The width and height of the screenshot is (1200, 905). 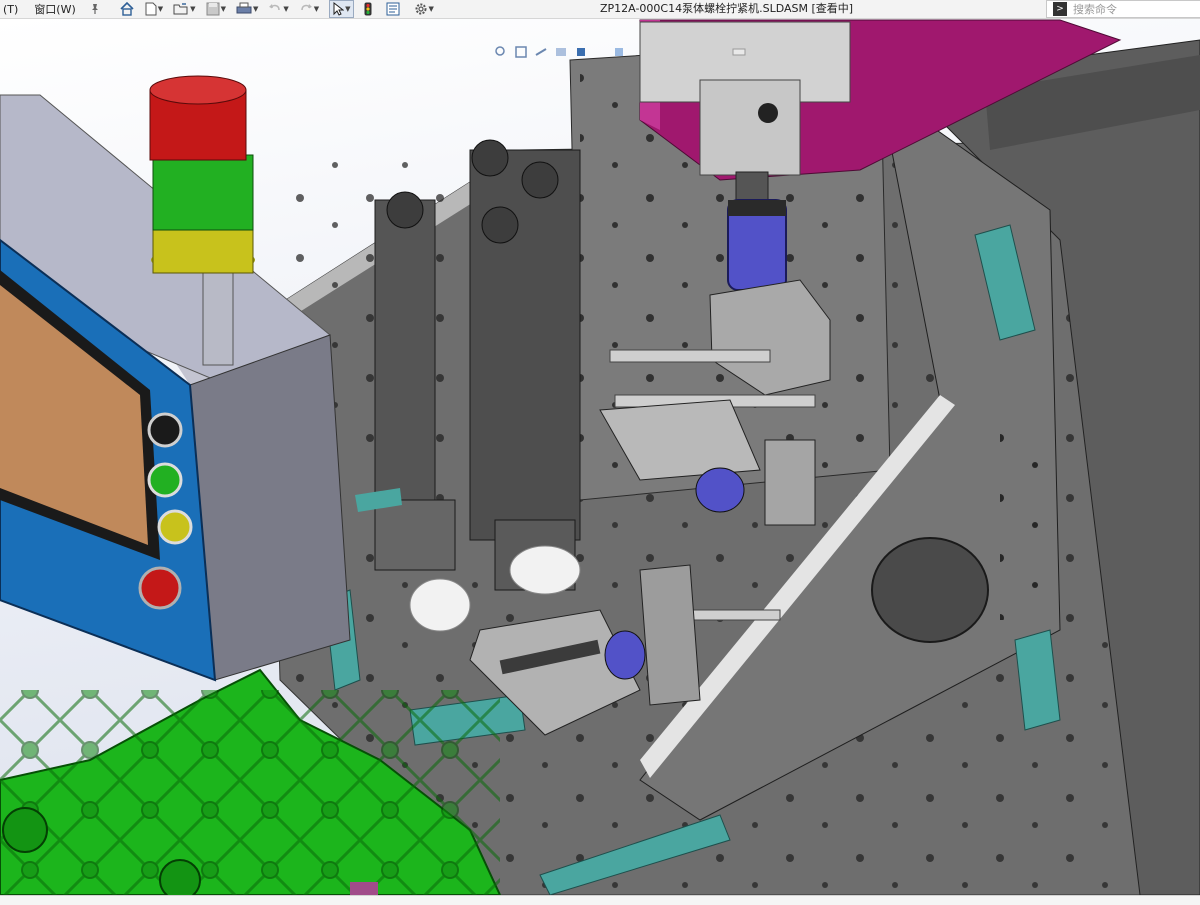 What do you see at coordinates (154, 9) in the screenshot?
I see `new-document-icon: ▼` at bounding box center [154, 9].